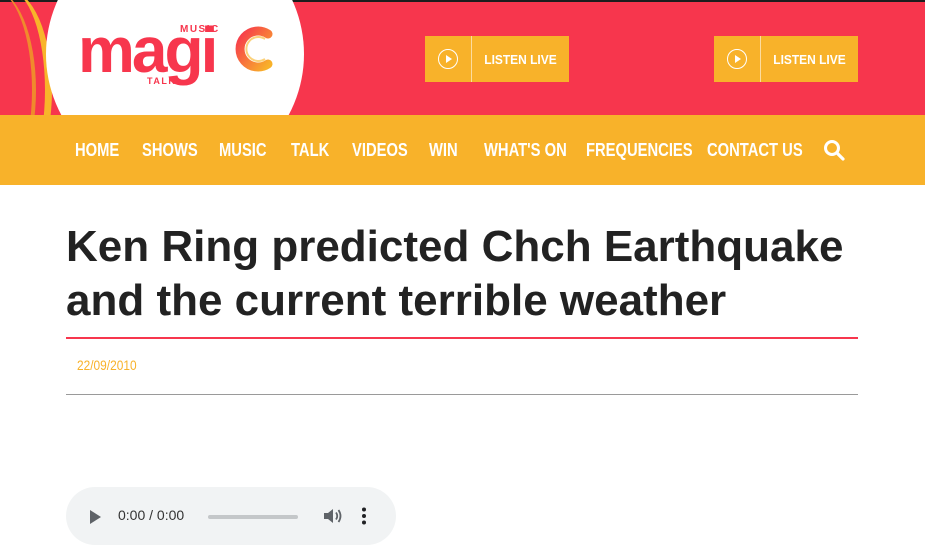 This screenshot has width=925, height=557. Describe the element at coordinates (462, 338) in the screenshot. I see `title-divider` at that location.